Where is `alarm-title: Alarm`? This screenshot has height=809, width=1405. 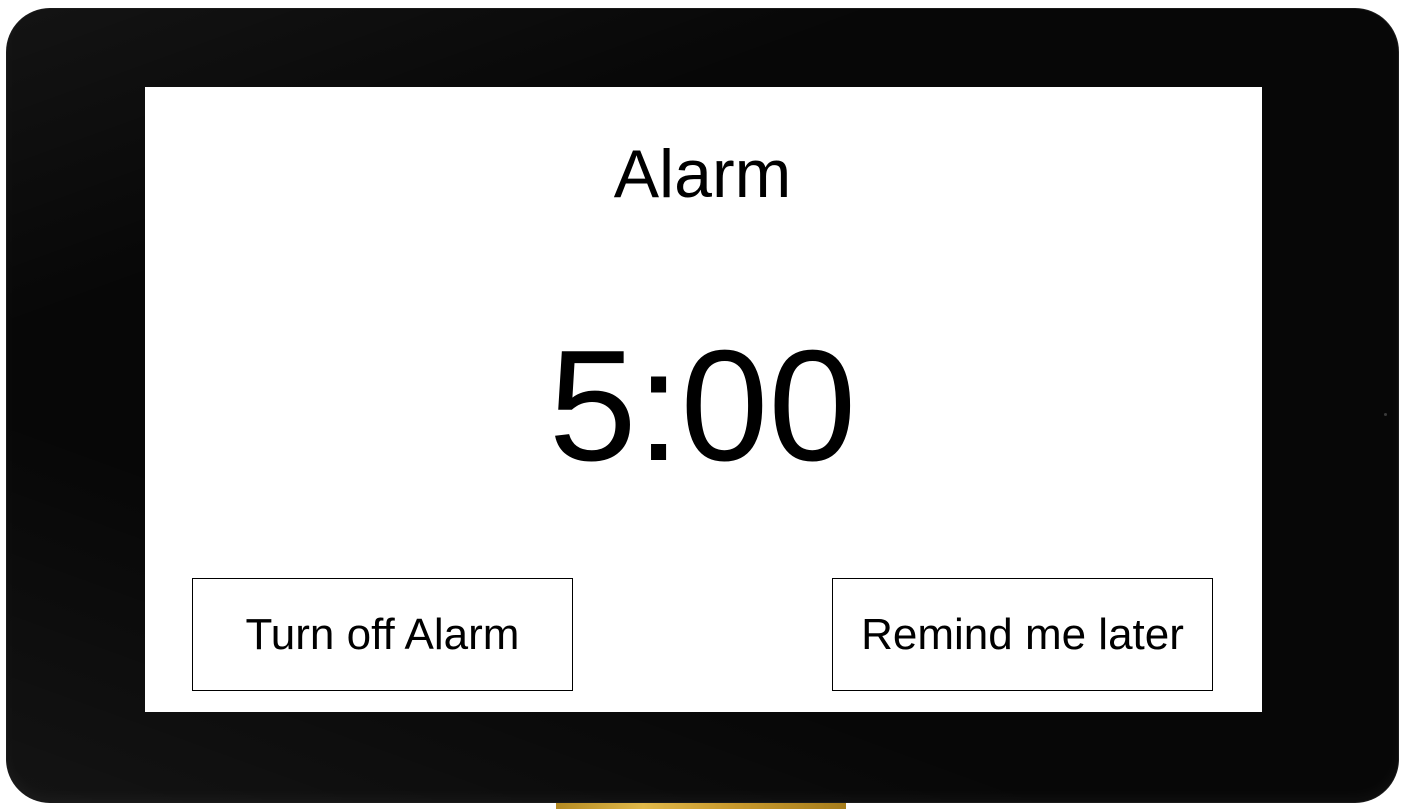 alarm-title: Alarm is located at coordinates (702, 174).